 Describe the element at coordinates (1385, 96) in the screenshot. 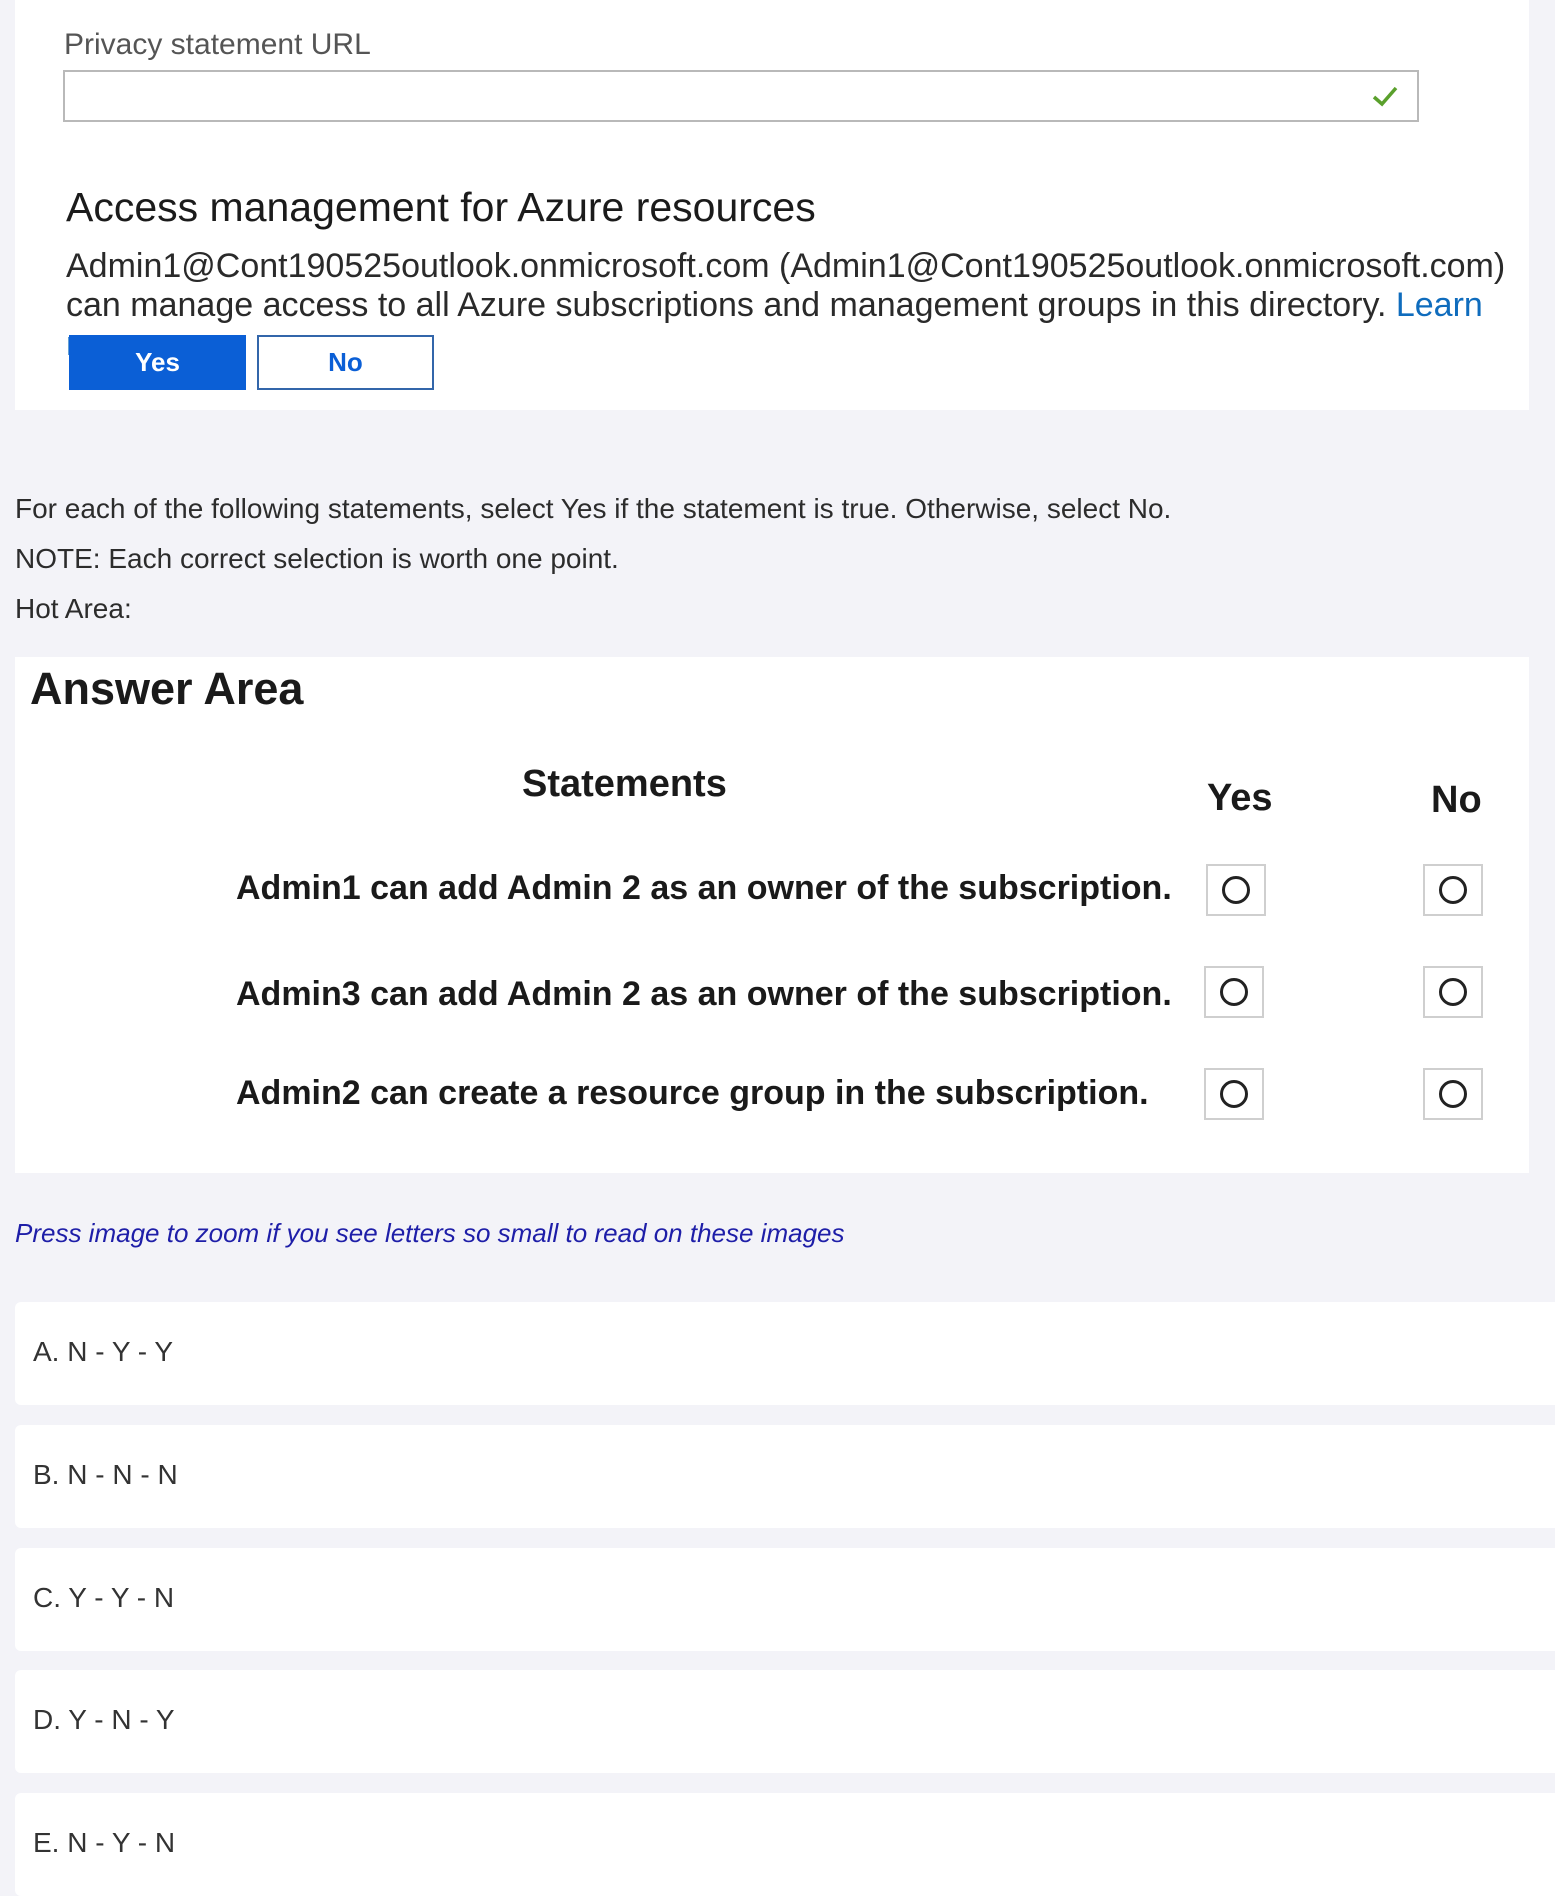

I see `checkmark-icon` at that location.